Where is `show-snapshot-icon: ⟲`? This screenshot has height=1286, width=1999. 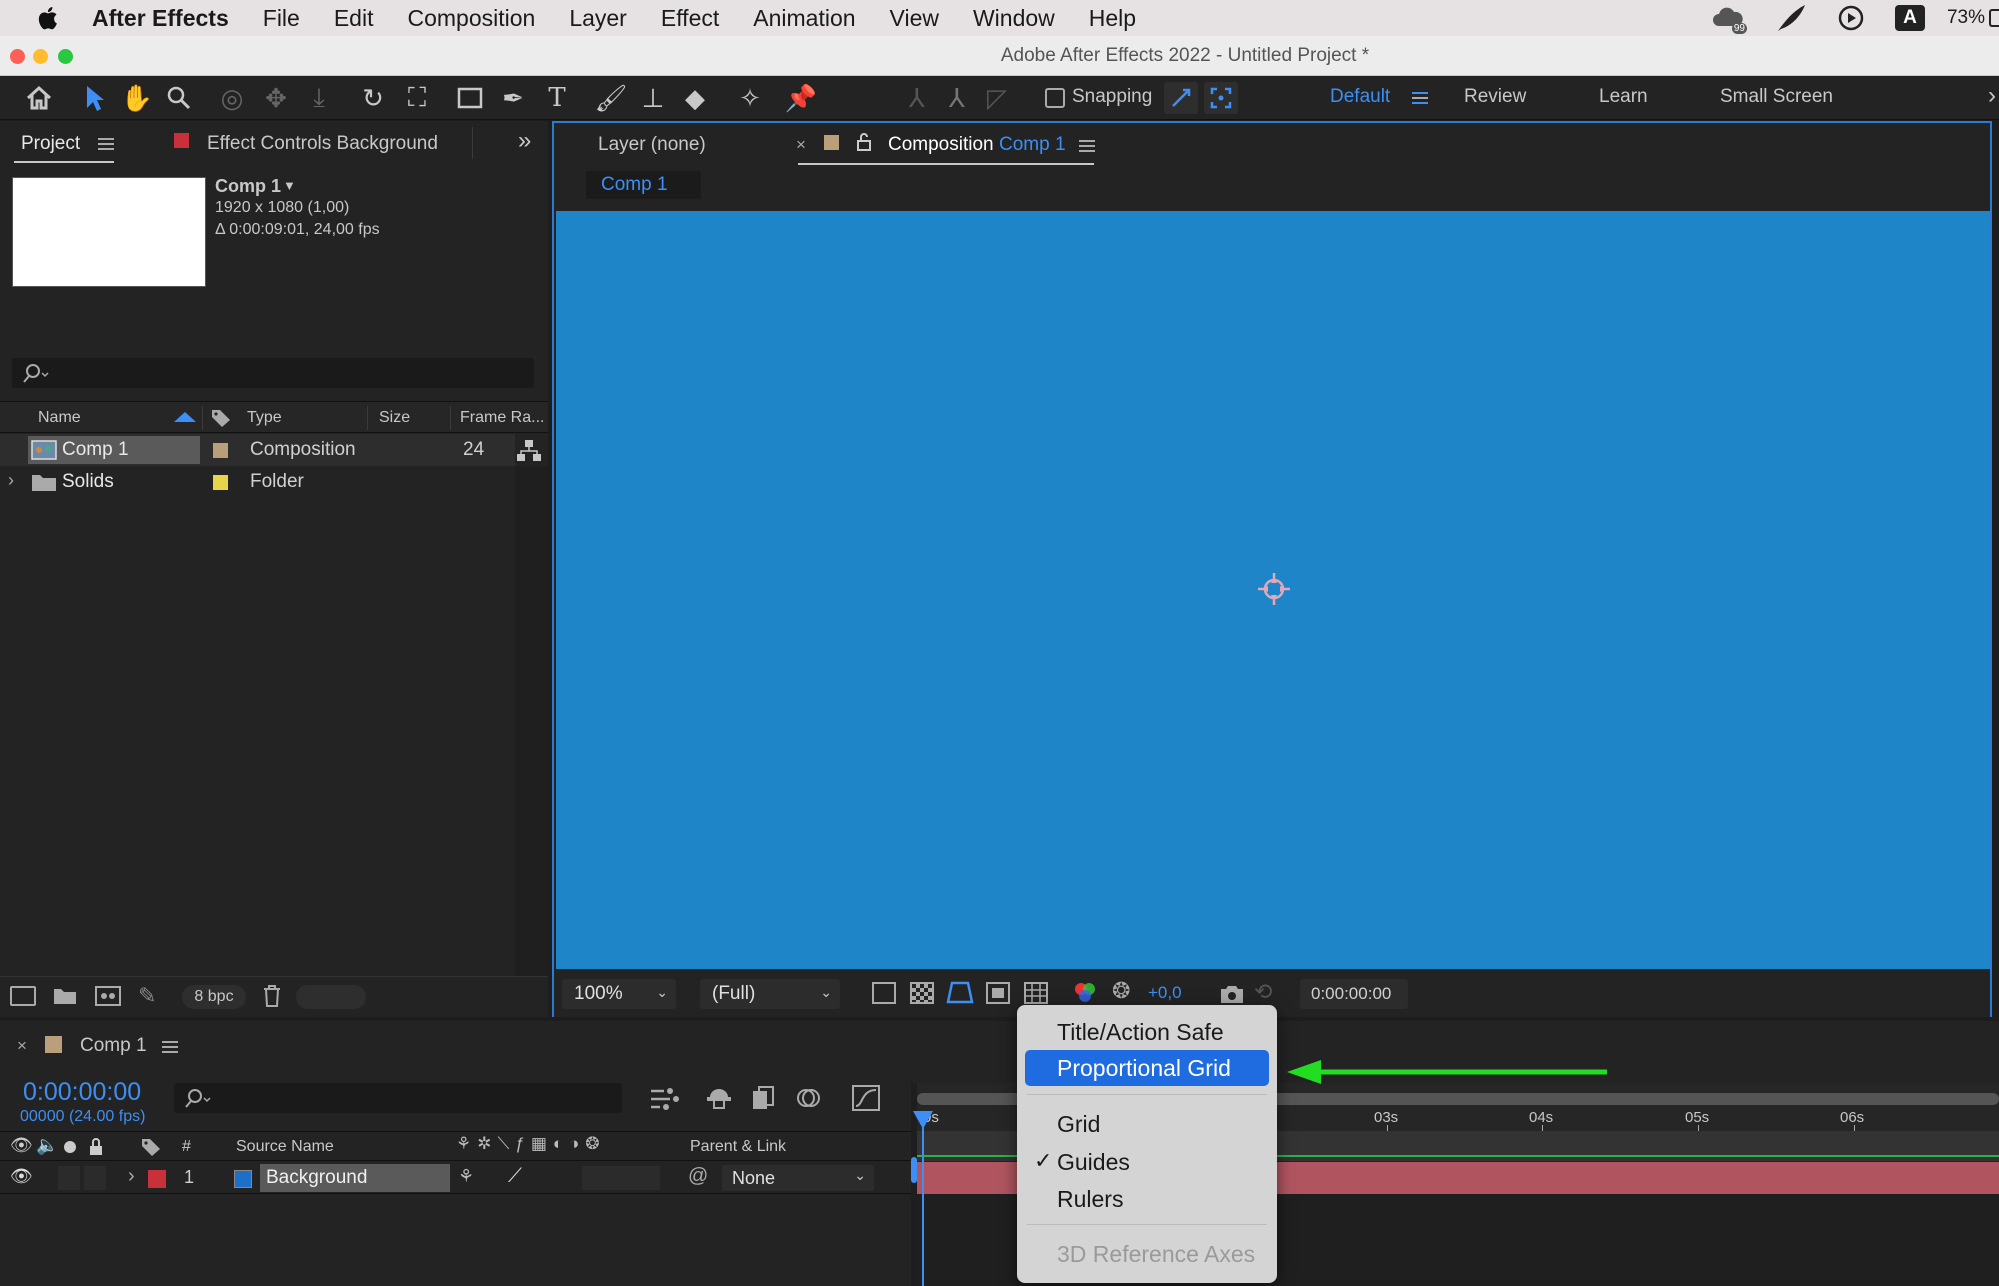
show-snapshot-icon: ⟲ is located at coordinates (1263, 992).